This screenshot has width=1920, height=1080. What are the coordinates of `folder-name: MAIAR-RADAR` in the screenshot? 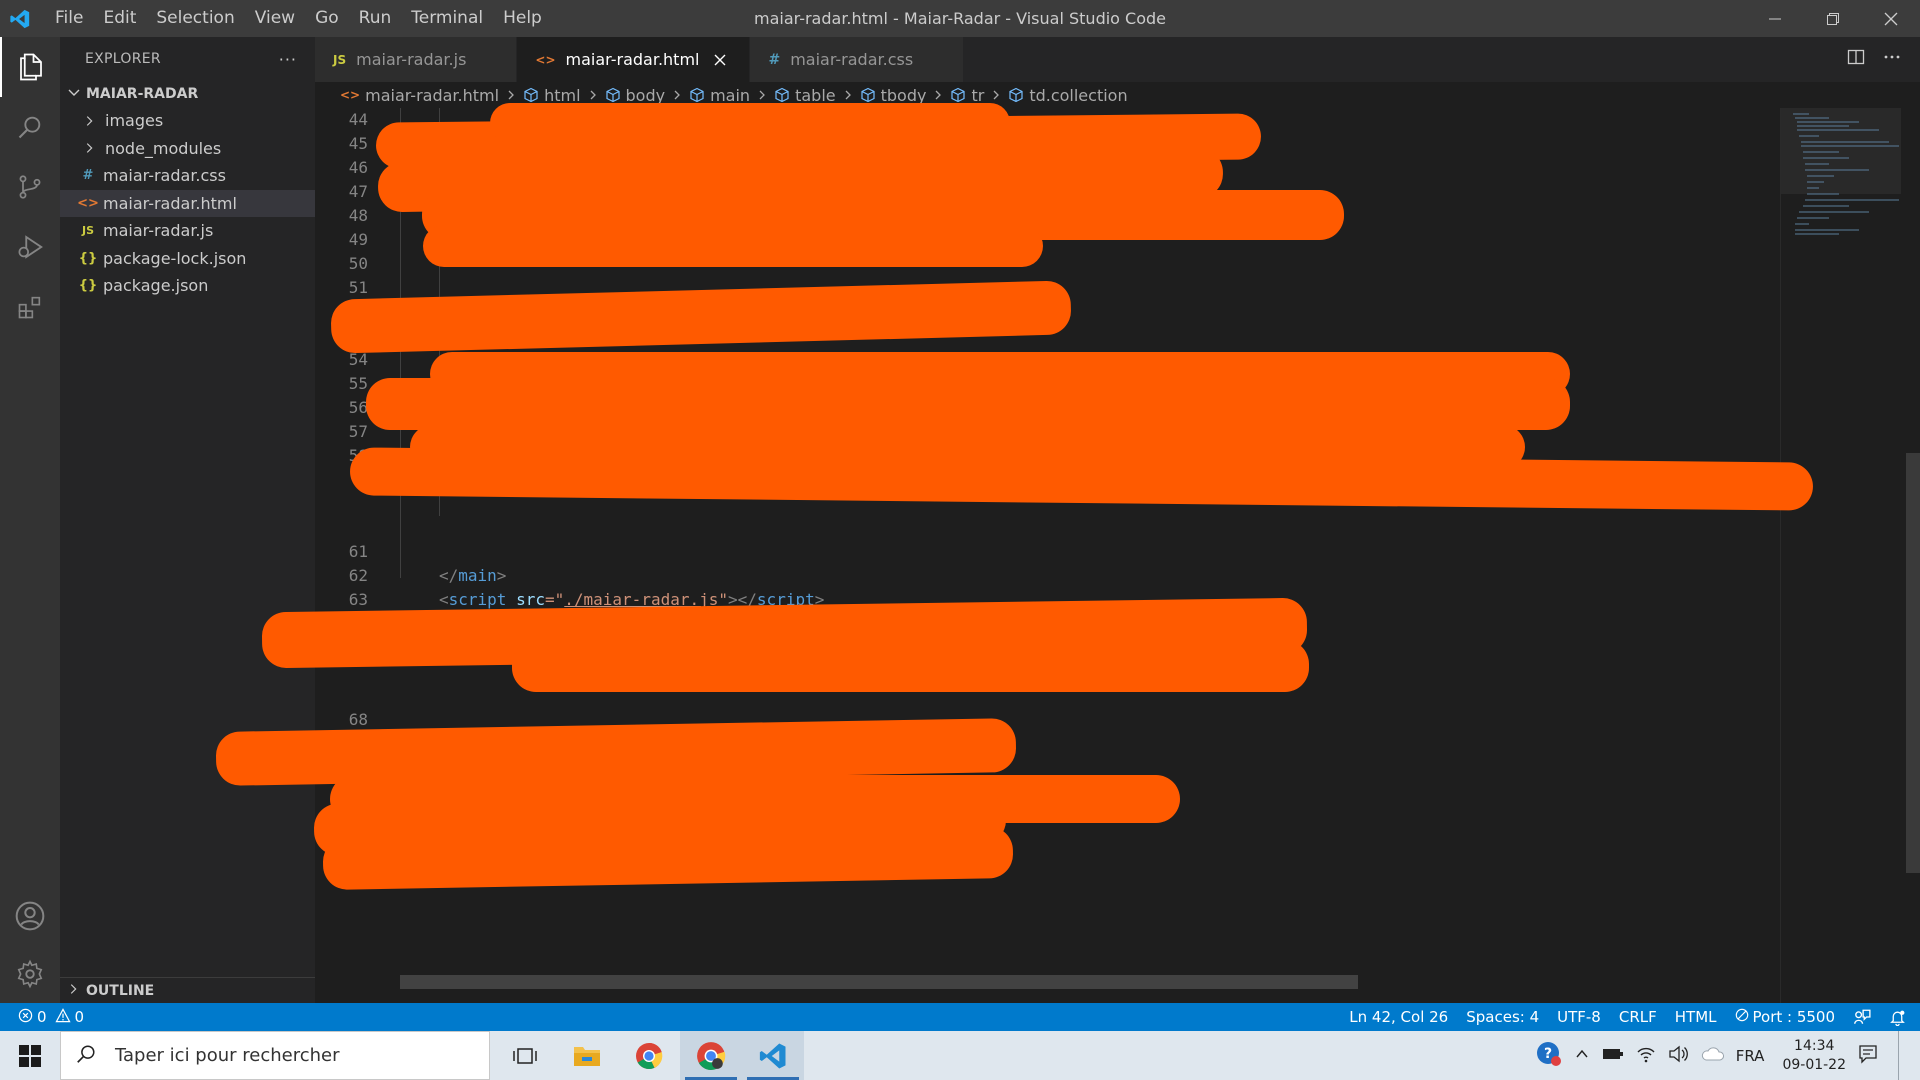 It's located at (142, 94).